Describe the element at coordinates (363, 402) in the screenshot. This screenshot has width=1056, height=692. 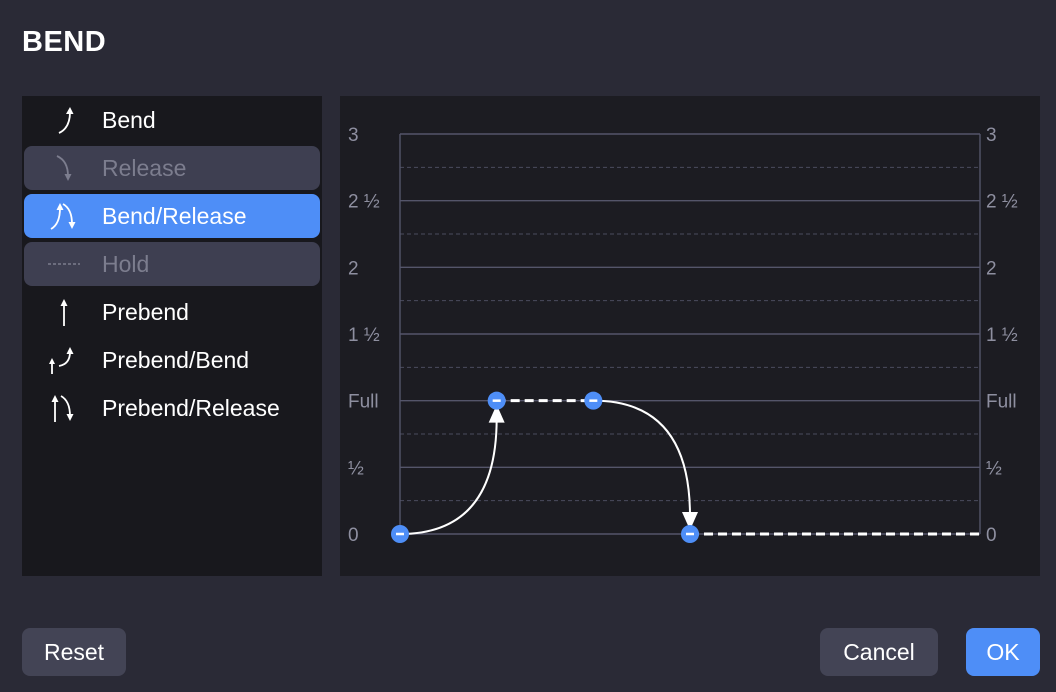
I see `y-axis-label-left: Full` at that location.